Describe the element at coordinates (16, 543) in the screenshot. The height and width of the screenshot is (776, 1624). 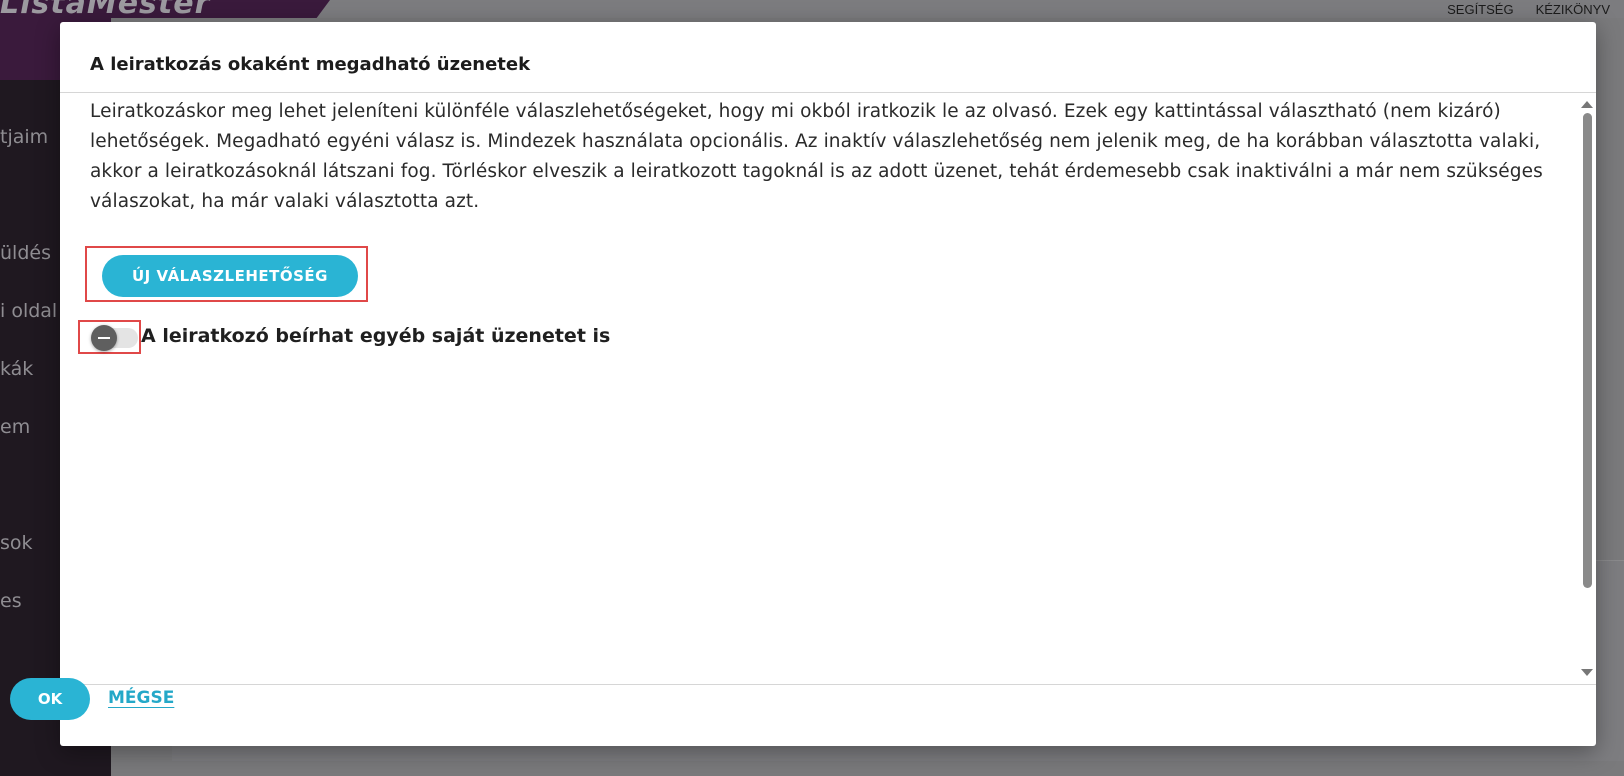
I see `sidebar-item: sok` at that location.